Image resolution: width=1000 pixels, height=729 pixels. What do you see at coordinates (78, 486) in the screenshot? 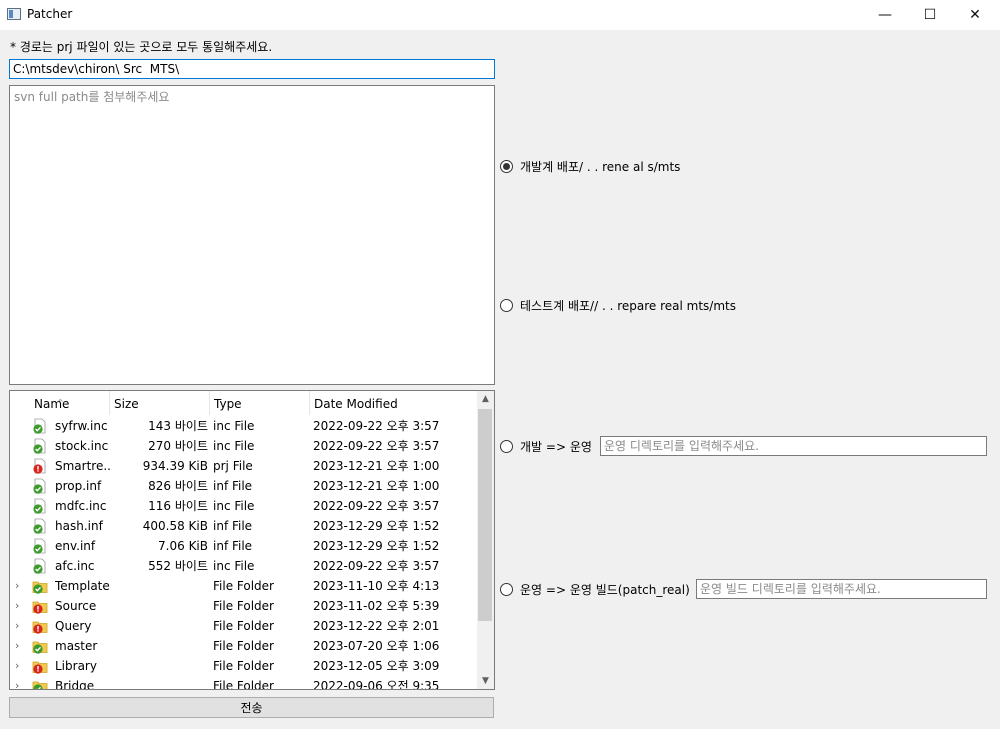
I see `file-name: prop.inf` at bounding box center [78, 486].